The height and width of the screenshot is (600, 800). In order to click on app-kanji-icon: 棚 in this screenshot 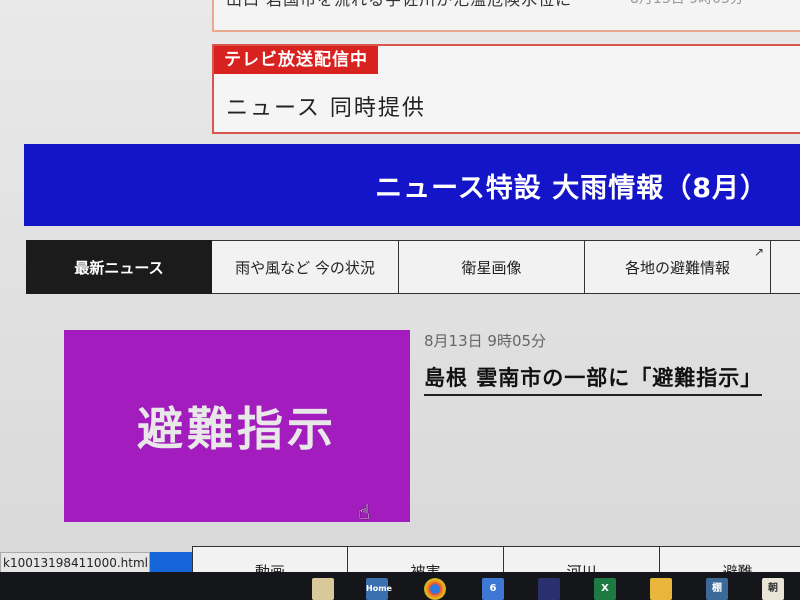, I will do `click(717, 589)`.